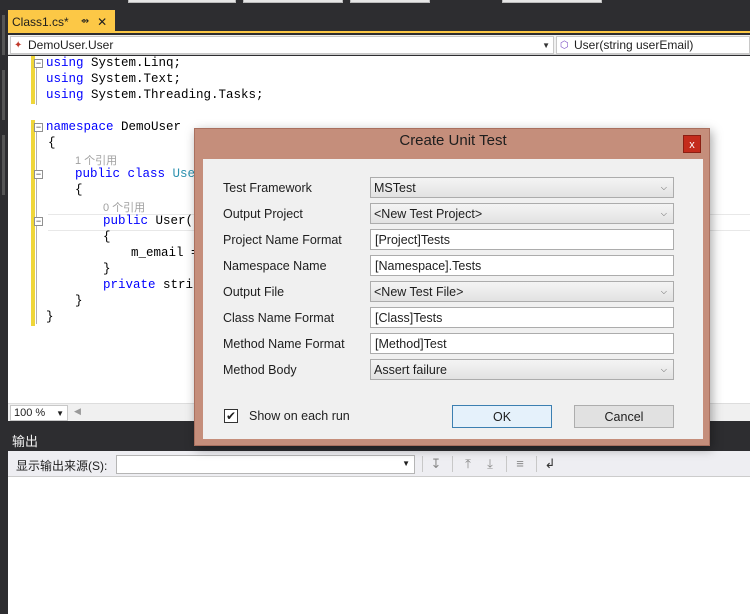  I want to click on code-text: System.Linq;, so click(132, 63).